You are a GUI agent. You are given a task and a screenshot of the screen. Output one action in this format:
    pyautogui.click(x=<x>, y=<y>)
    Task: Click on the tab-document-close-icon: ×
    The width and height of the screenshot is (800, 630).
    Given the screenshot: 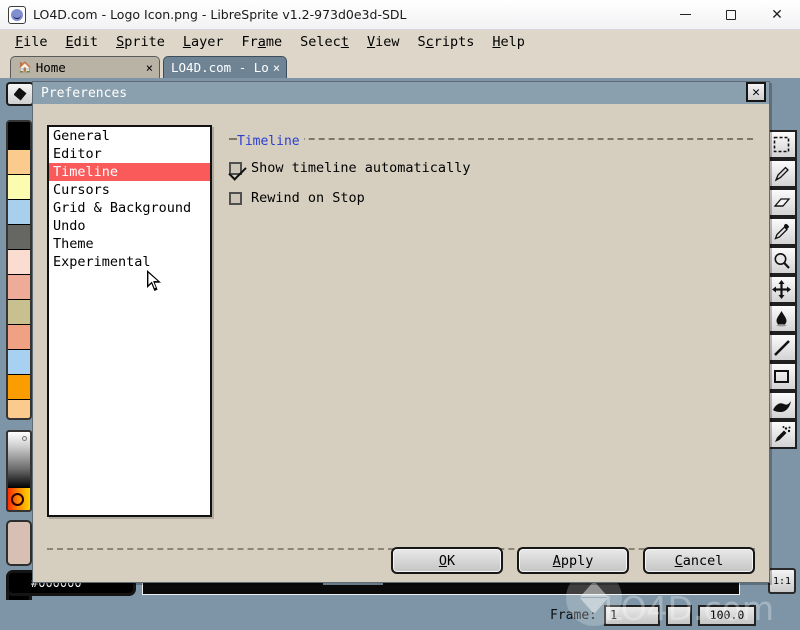 What is the action you would take?
    pyautogui.click(x=276, y=68)
    